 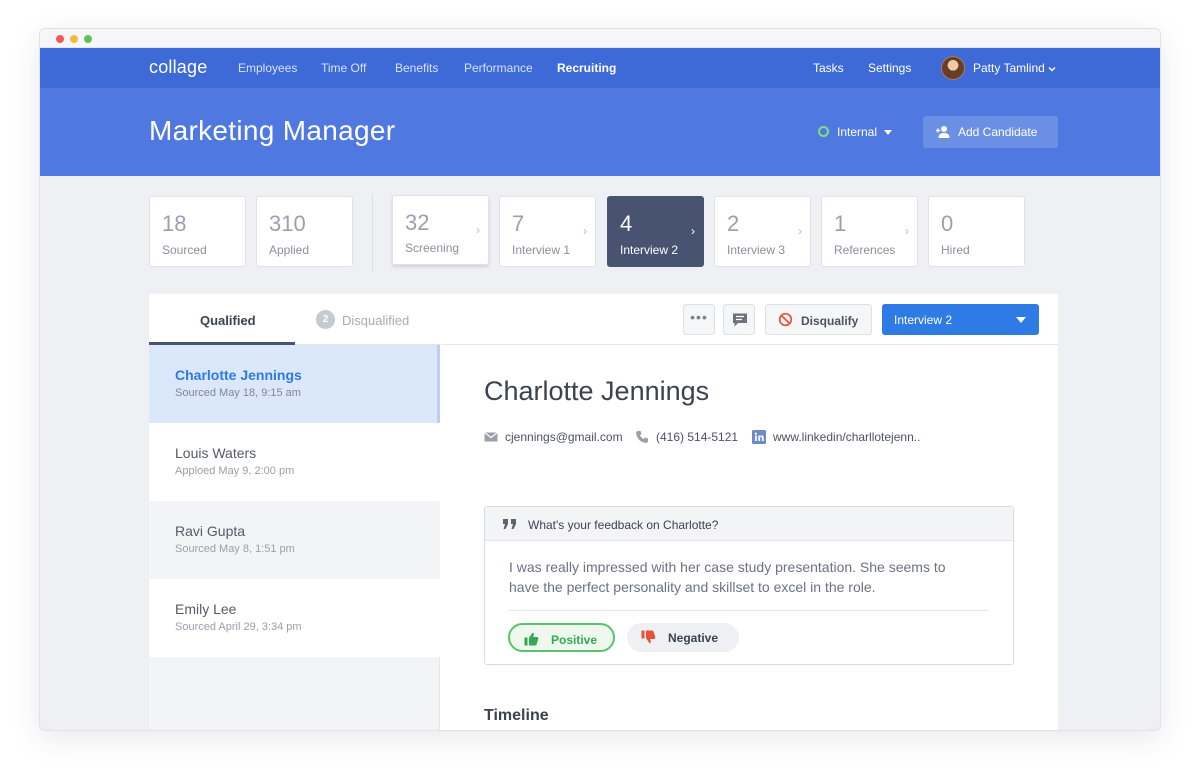 I want to click on more-options-button: •••, so click(x=699, y=319).